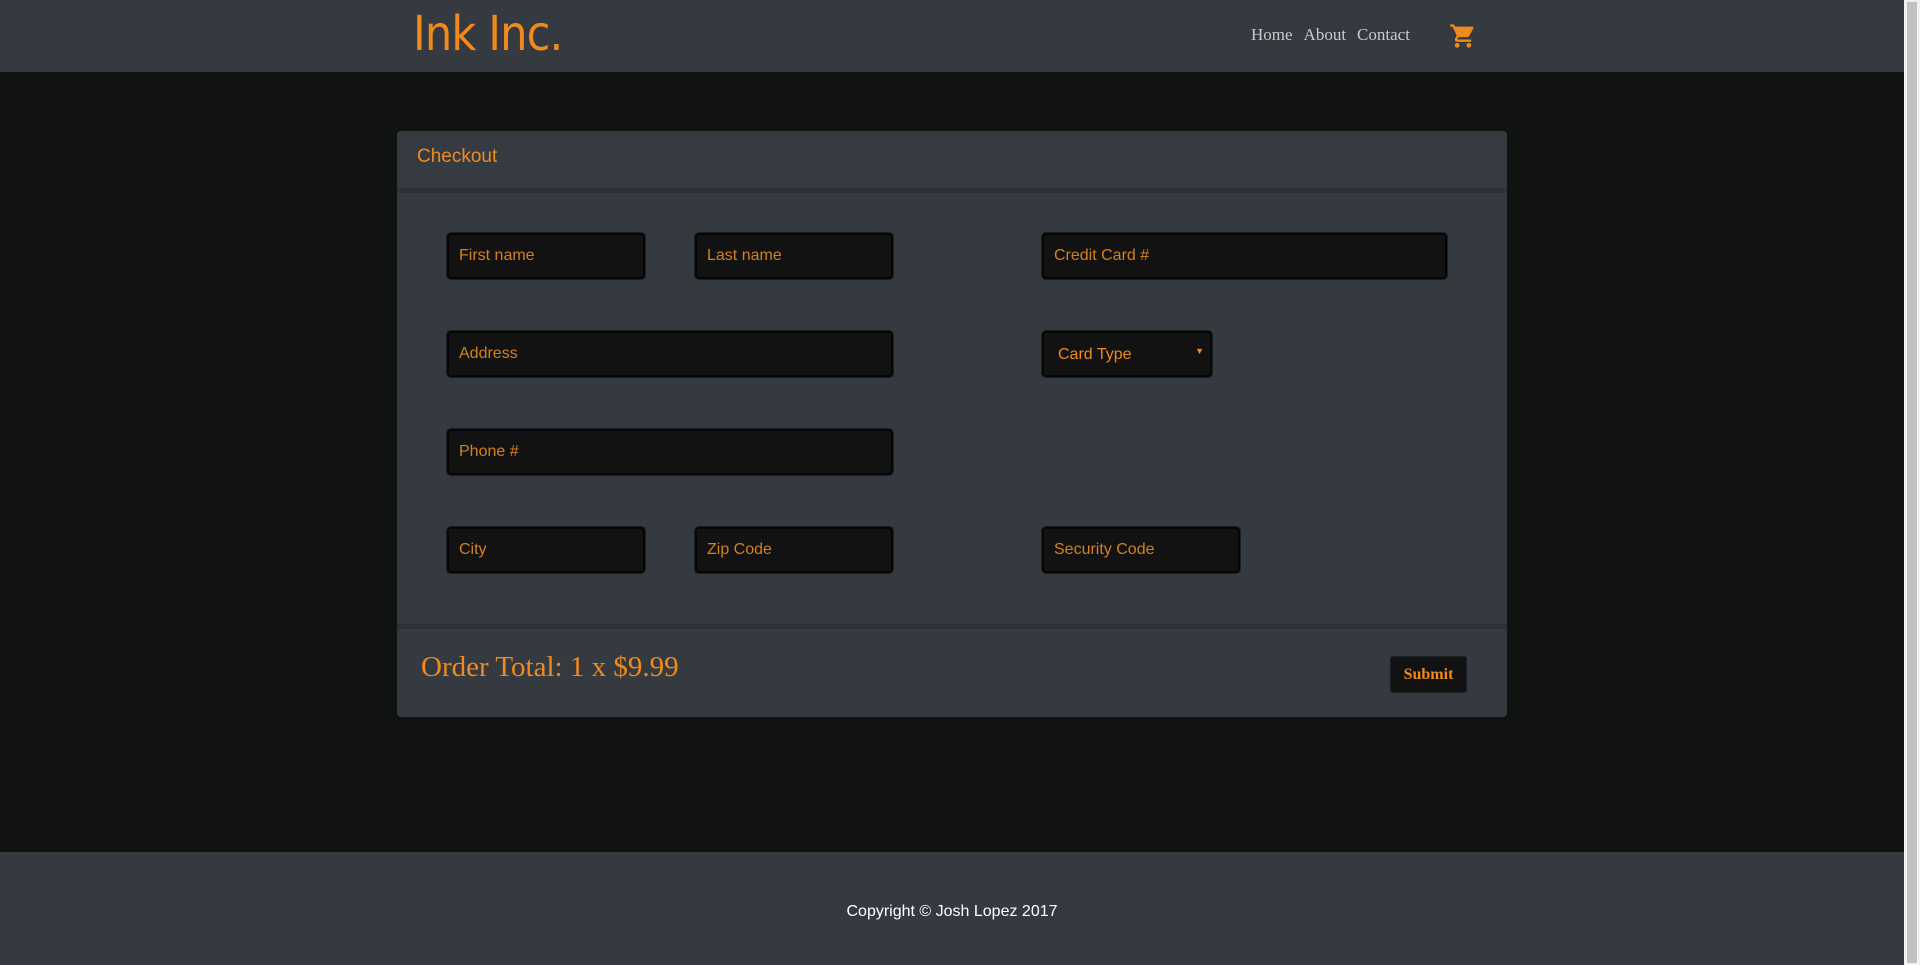 This screenshot has height=965, width=1920. Describe the element at coordinates (1428, 674) in the screenshot. I see `submit-button: Submit` at that location.